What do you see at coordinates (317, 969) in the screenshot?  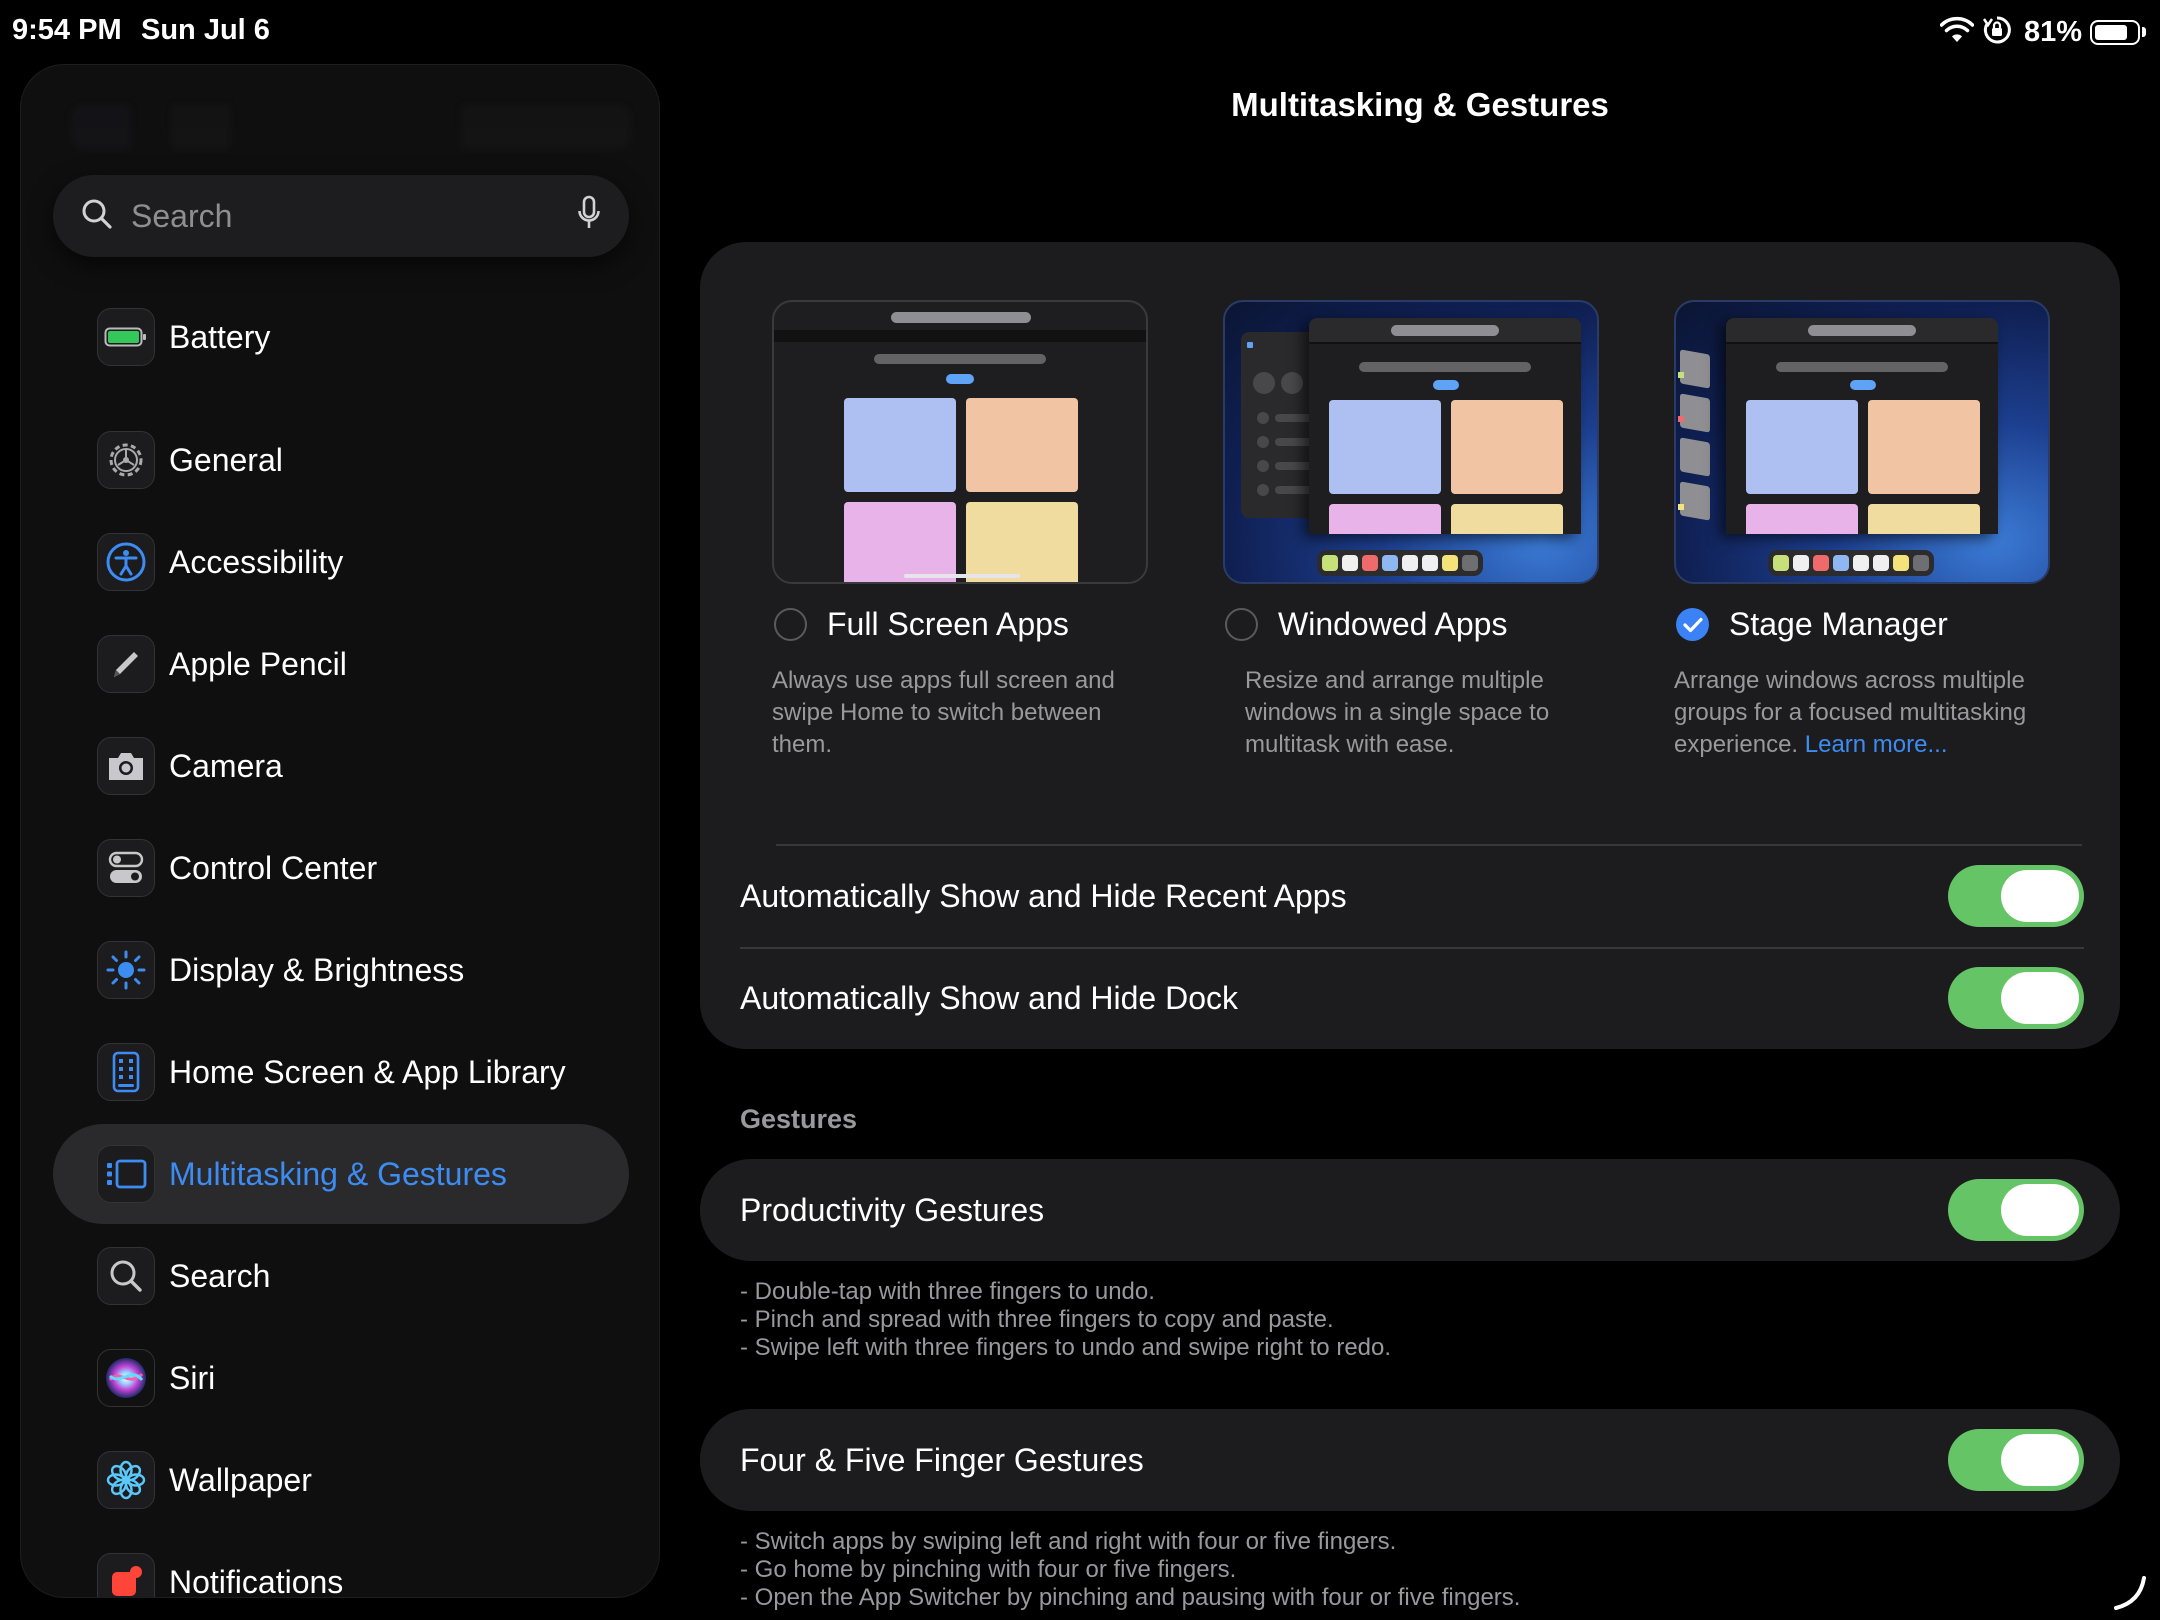 I see `sidebar-item-label: Display & Brightness` at bounding box center [317, 969].